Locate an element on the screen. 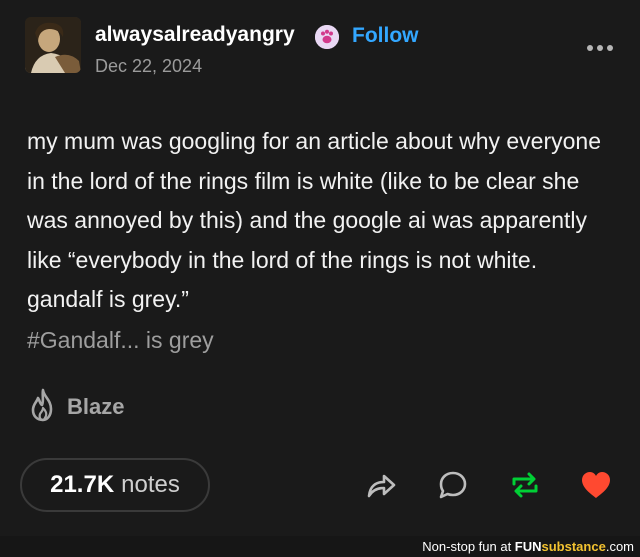 Image resolution: width=640 pixels, height=557 pixels. flame-icon is located at coordinates (43, 407).